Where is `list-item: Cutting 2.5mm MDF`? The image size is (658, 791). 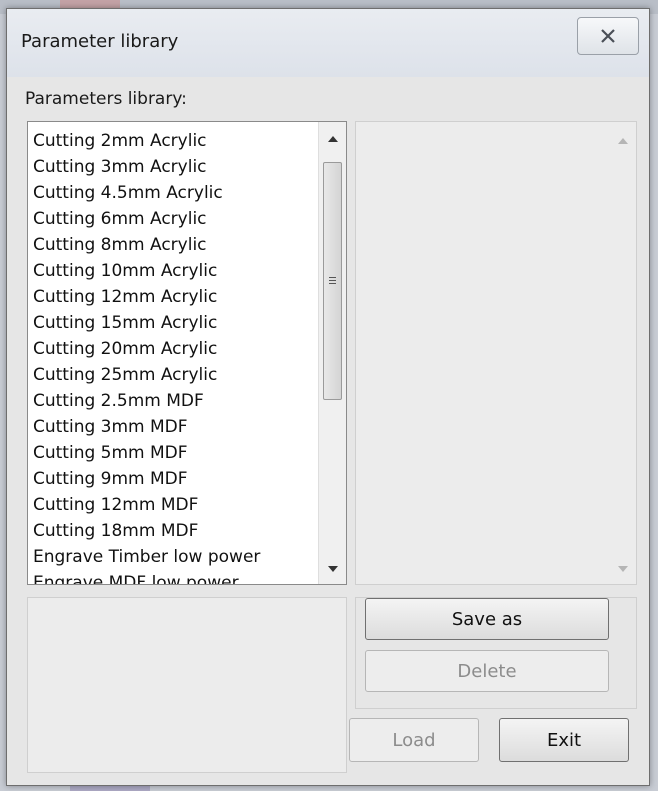
list-item: Cutting 2.5mm MDF is located at coordinates (173, 401).